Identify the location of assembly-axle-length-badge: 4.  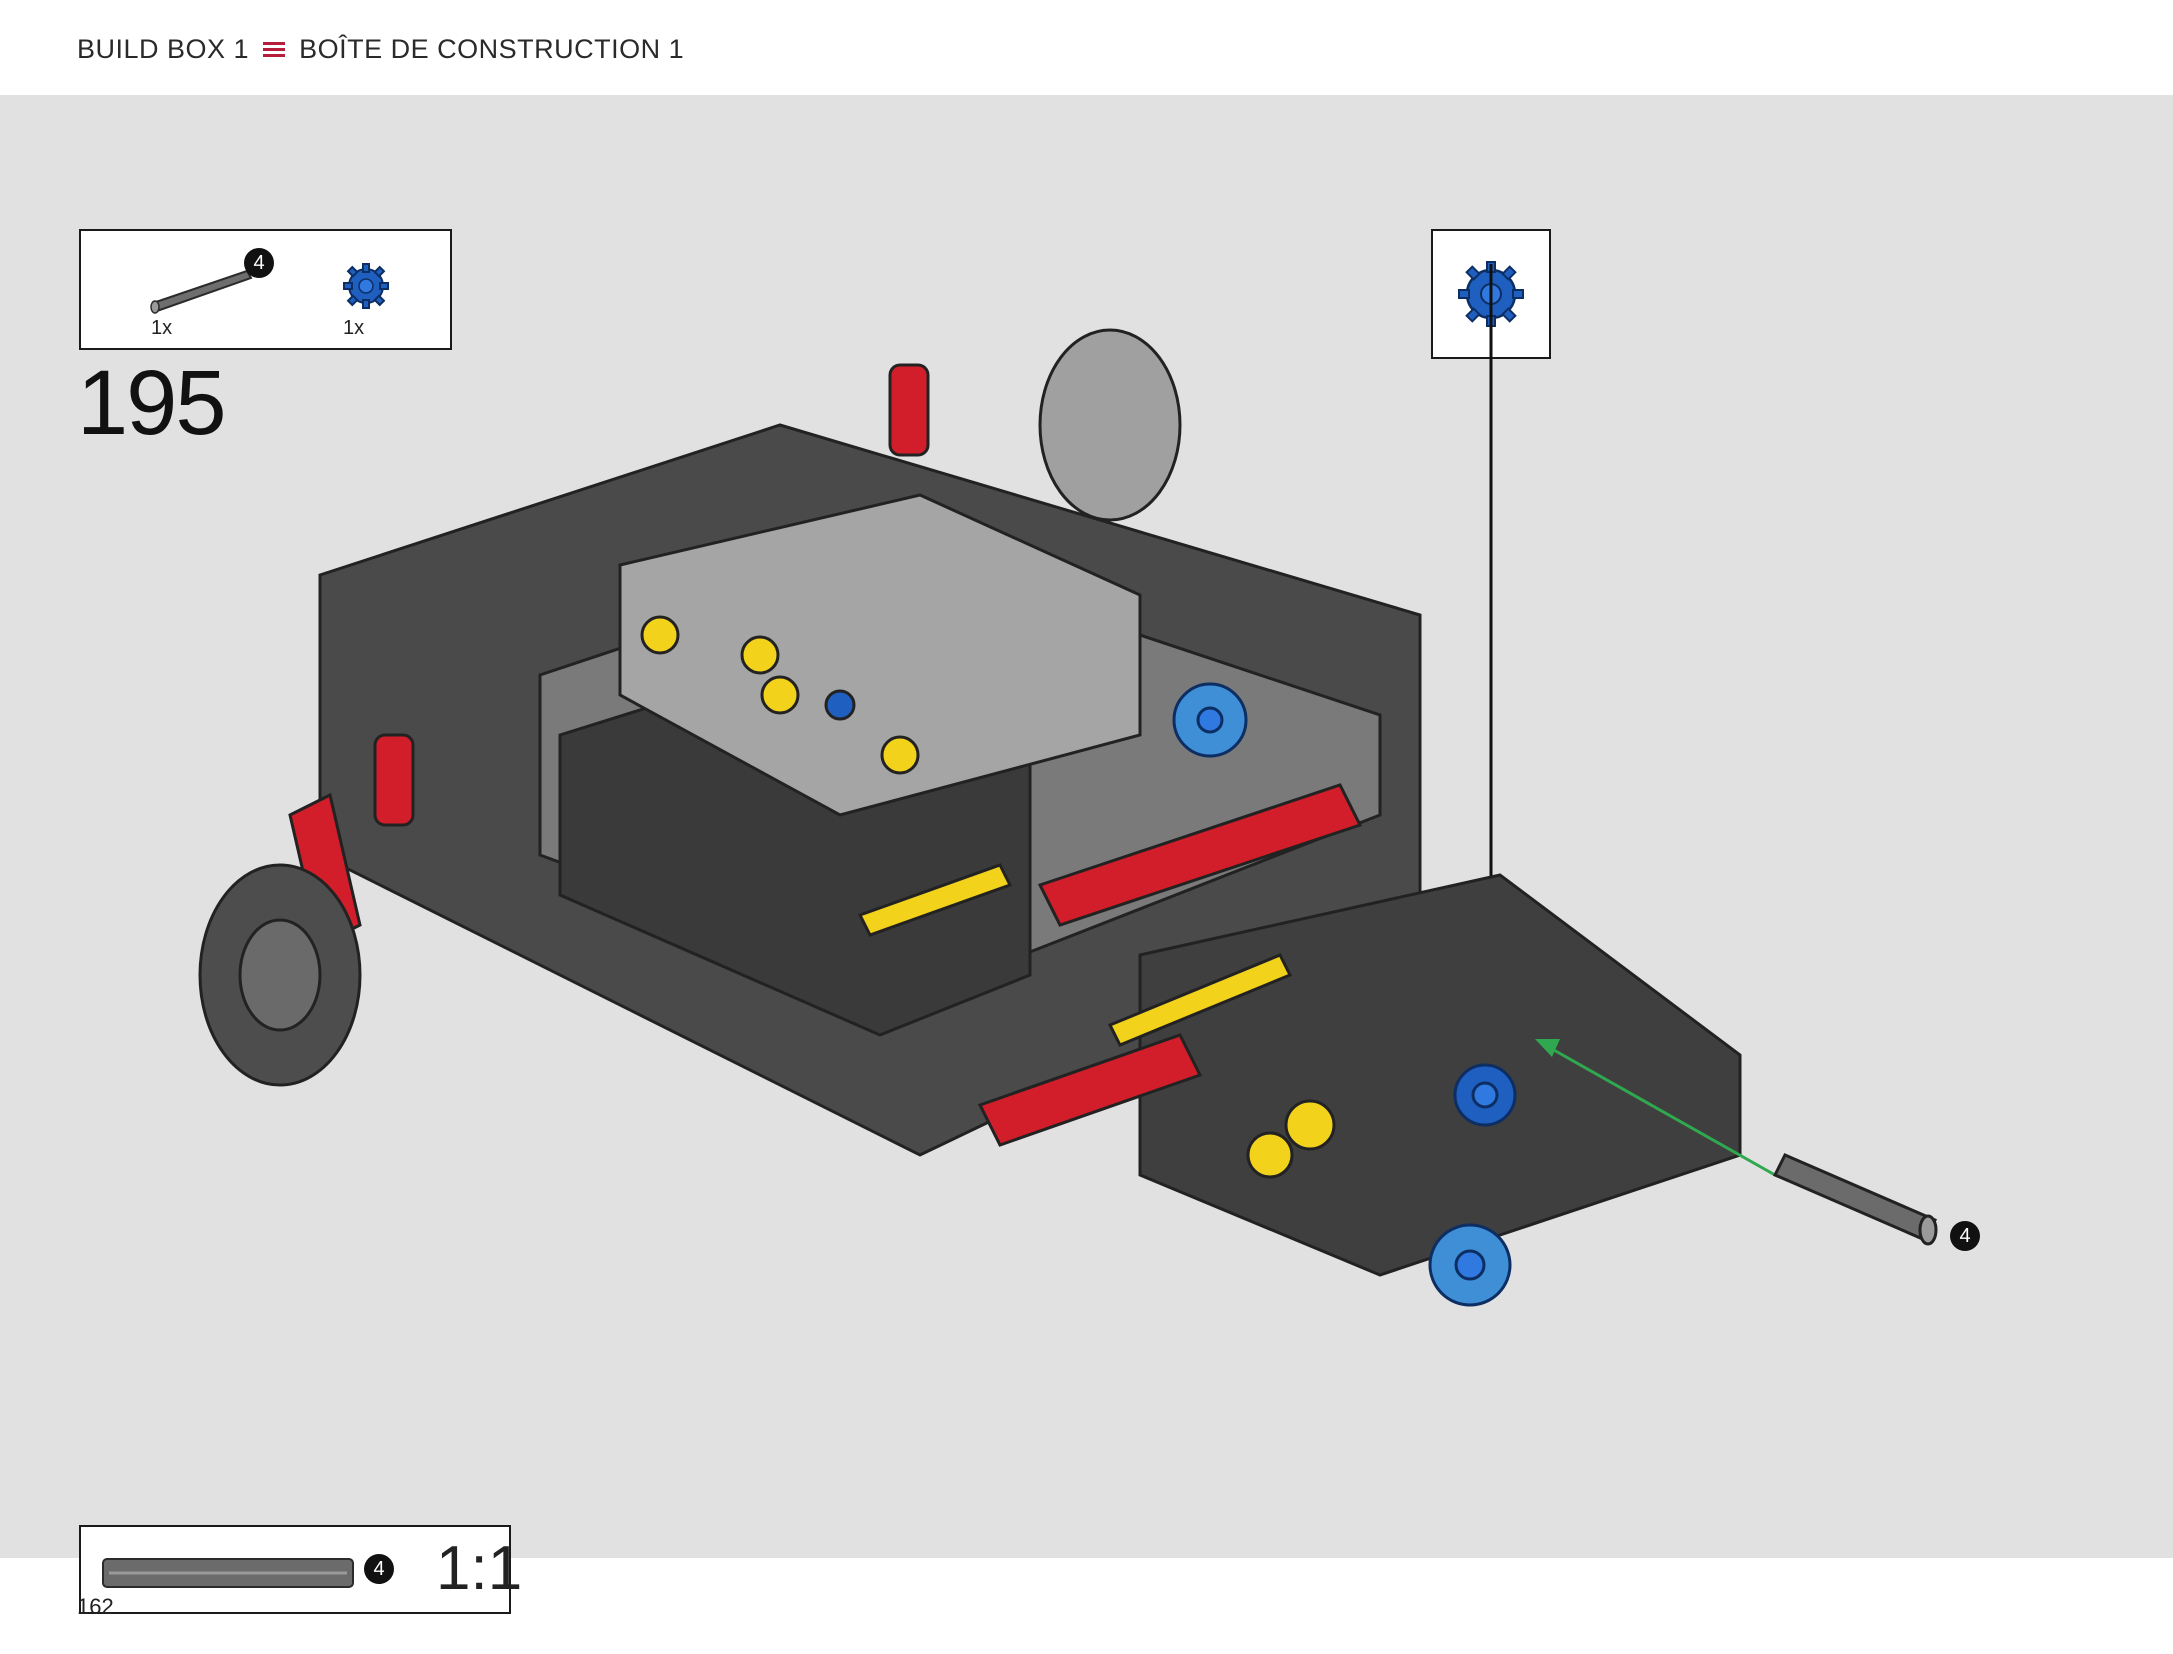
(1965, 1236).